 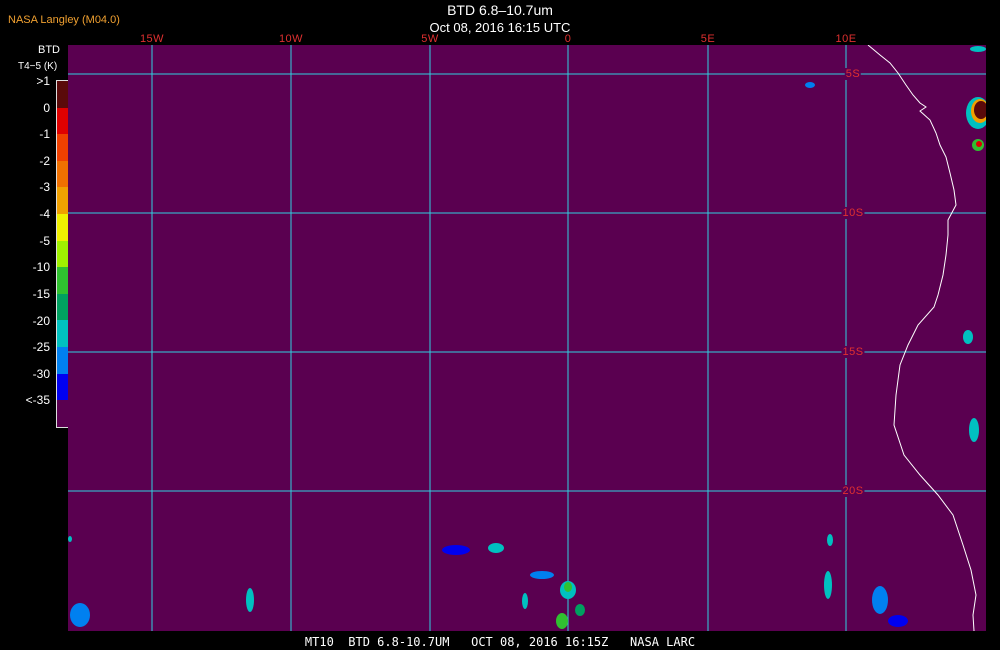 I want to click on lon-label: 10W, so click(x=291, y=39).